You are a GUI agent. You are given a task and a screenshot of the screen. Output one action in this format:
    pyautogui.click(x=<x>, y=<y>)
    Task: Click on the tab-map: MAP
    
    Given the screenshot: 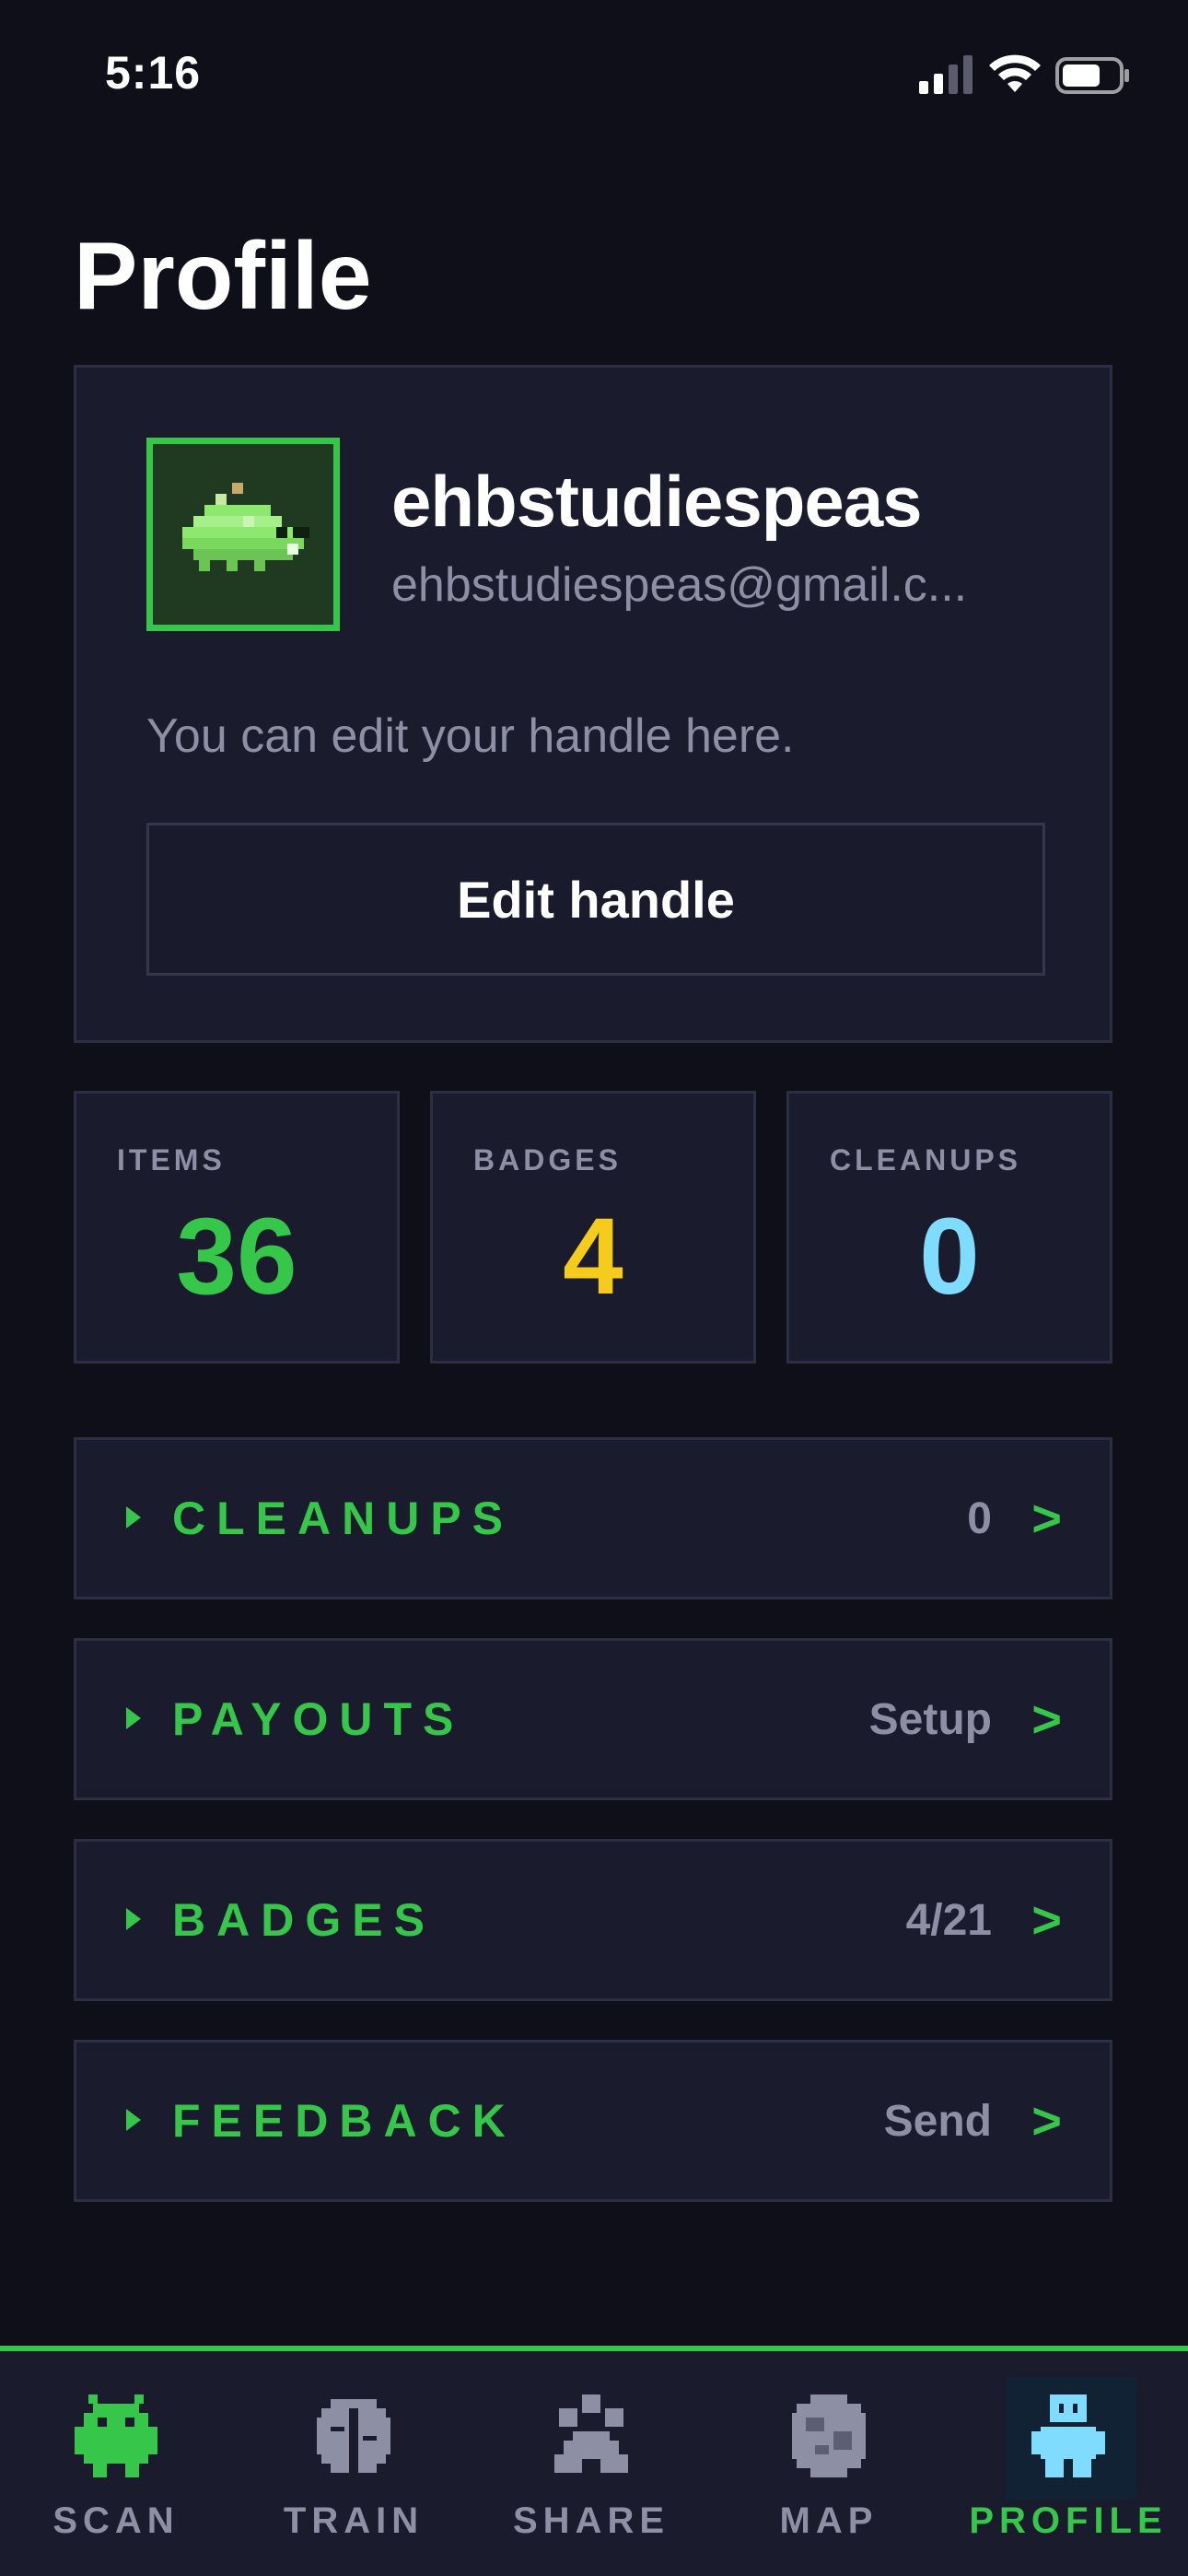 What is the action you would take?
    pyautogui.click(x=828, y=2463)
    